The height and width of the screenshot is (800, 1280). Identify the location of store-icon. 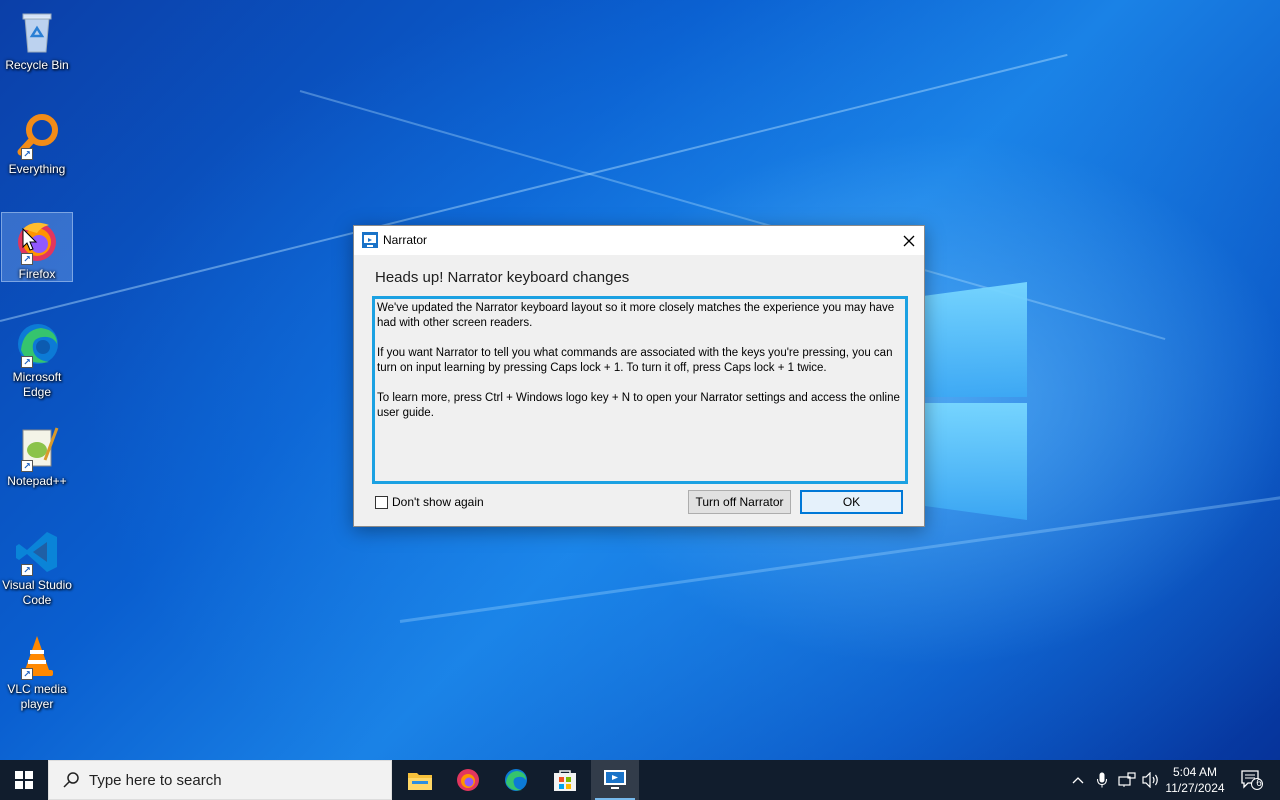
(565, 780).